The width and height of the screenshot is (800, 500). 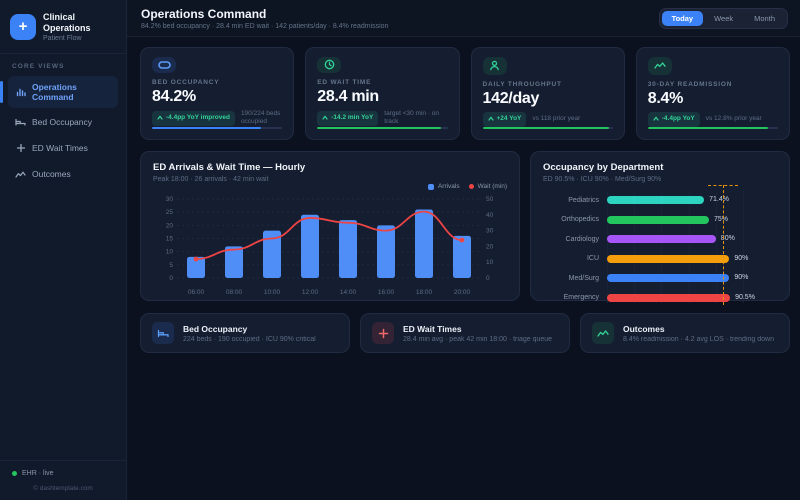 I want to click on dept-row-cardiology: Cardiology 80%, so click(x=660, y=239).